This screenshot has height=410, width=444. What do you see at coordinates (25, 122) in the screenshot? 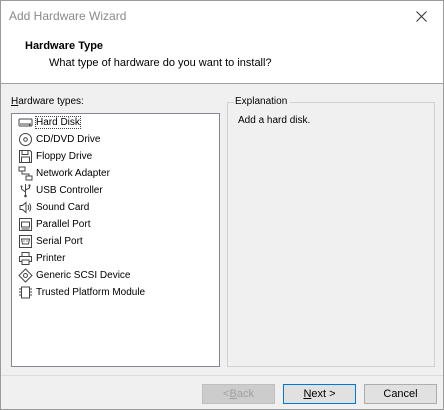
I see `hard-disk-icon` at bounding box center [25, 122].